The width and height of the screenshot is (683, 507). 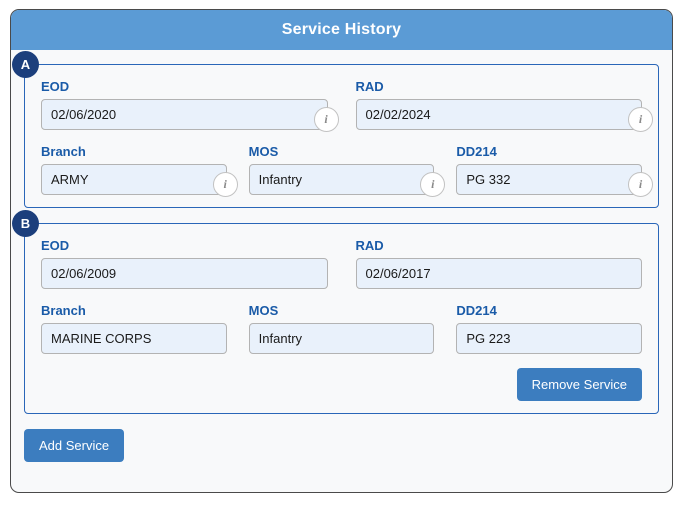 I want to click on input-rad-a, so click(x=498, y=114).